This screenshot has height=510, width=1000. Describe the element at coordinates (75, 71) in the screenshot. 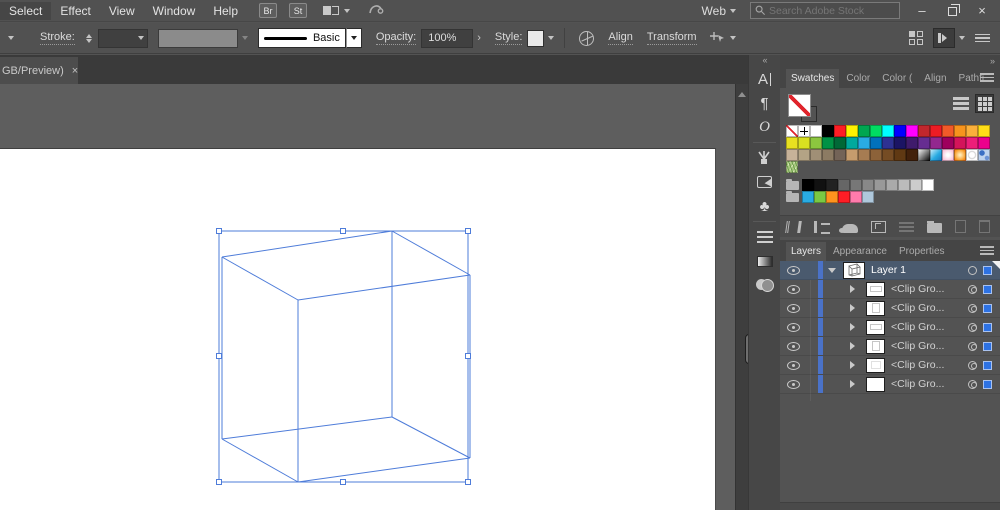

I see `tab-close-icon: ×` at that location.